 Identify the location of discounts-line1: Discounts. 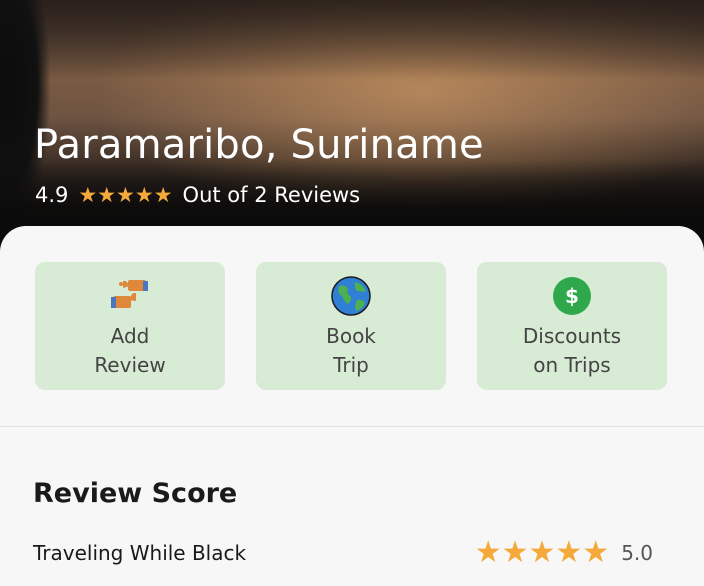
(572, 336).